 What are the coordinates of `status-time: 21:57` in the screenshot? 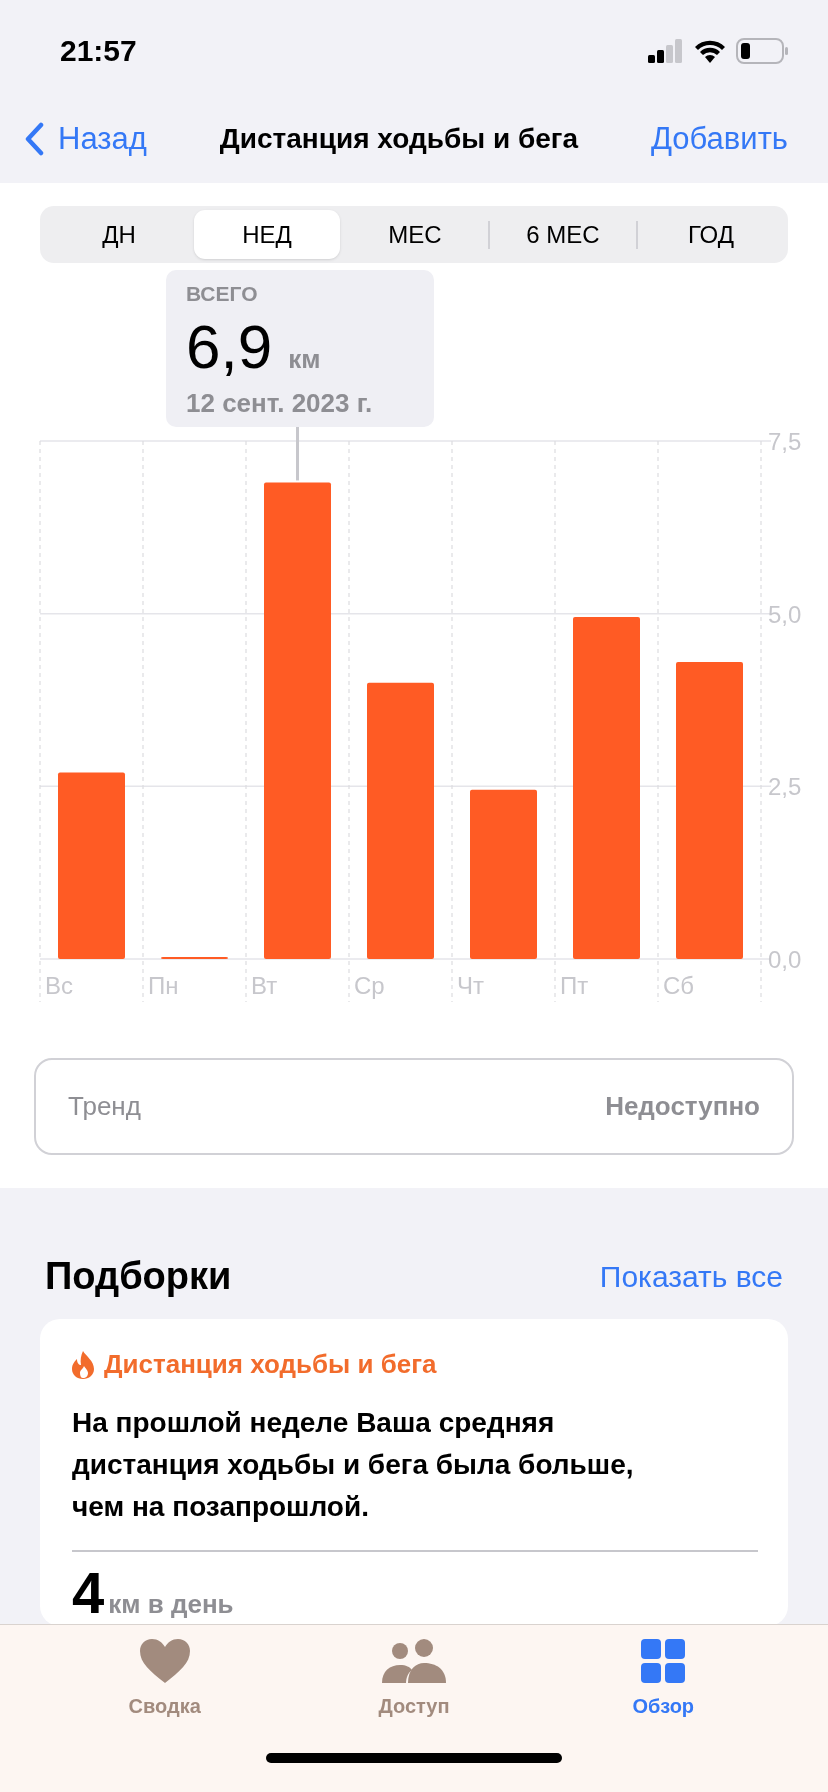 It's located at (98, 51).